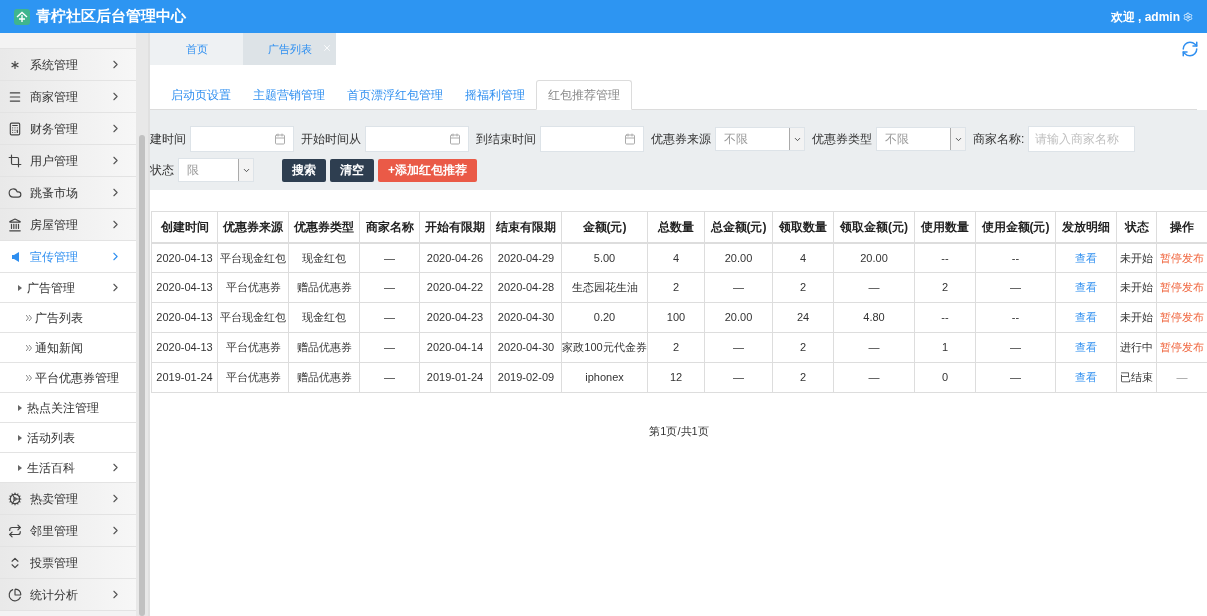 This screenshot has height=616, width=1207. I want to click on sidebar-subitem: 广告列表, so click(68, 318).